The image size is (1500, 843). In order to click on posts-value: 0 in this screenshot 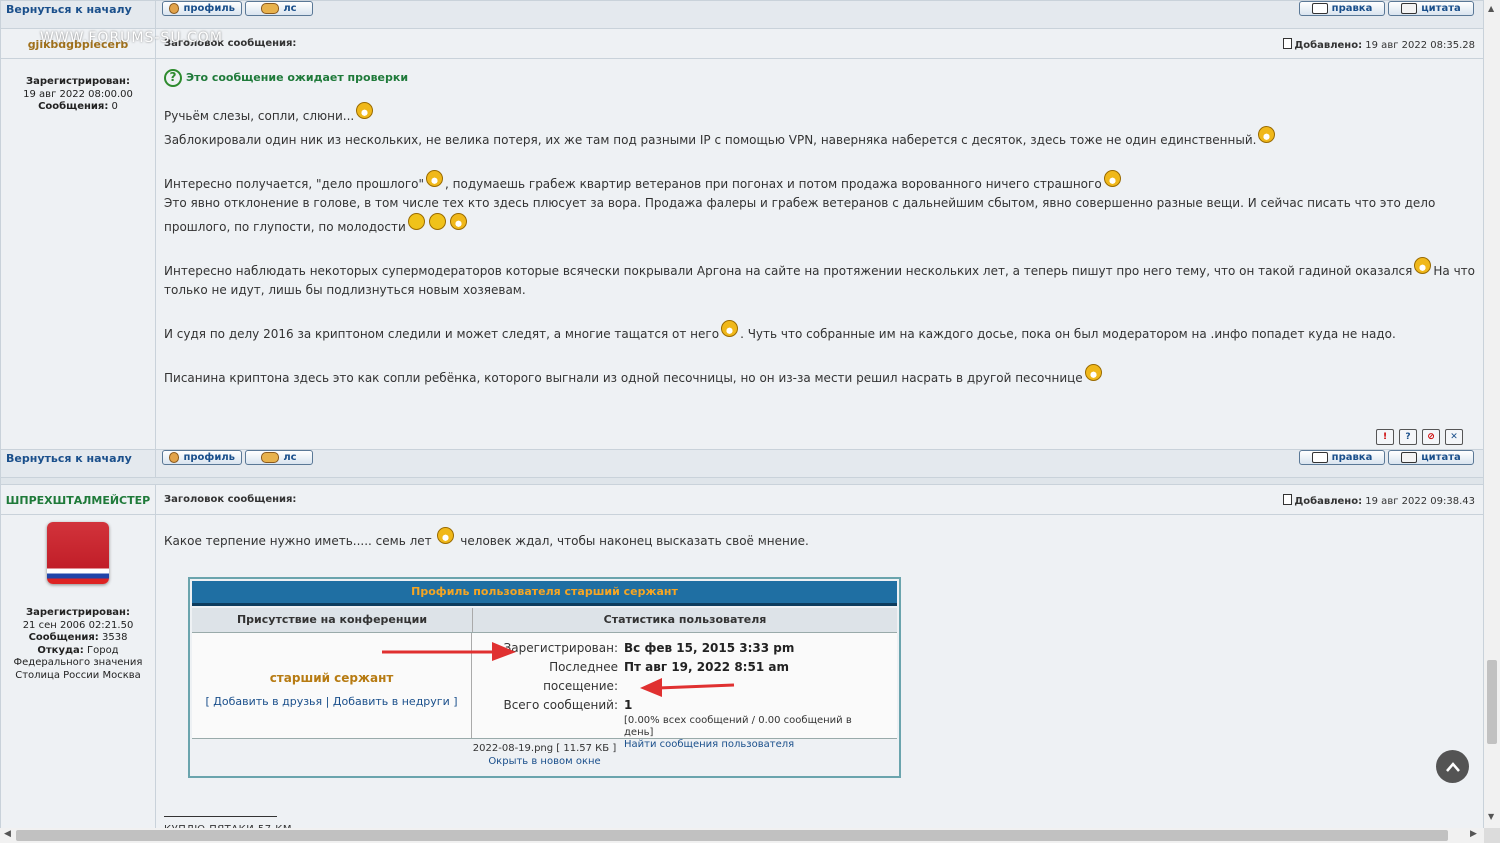, I will do `click(114, 106)`.